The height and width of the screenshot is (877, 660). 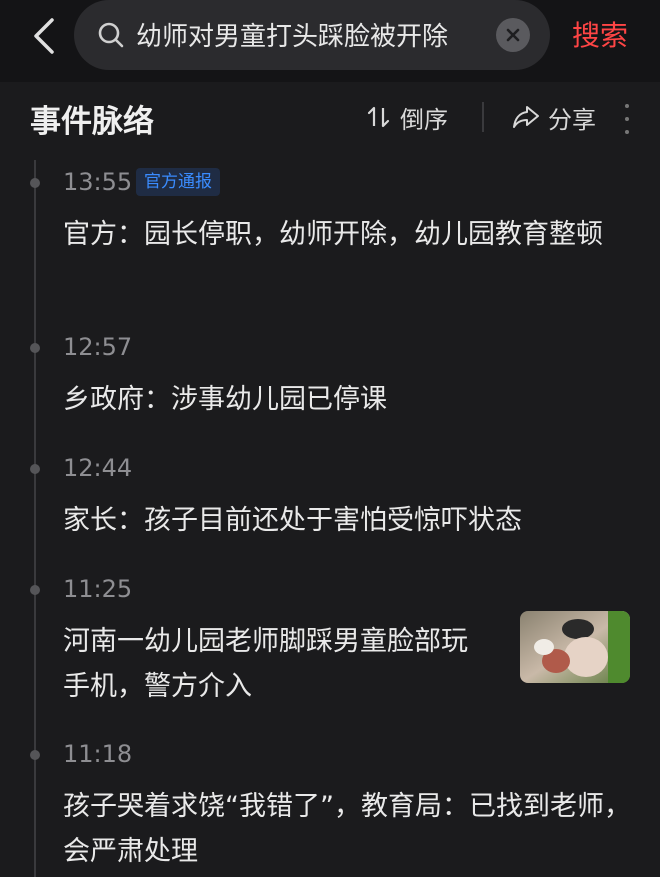 What do you see at coordinates (98, 468) in the screenshot?
I see `event-time: 12:44` at bounding box center [98, 468].